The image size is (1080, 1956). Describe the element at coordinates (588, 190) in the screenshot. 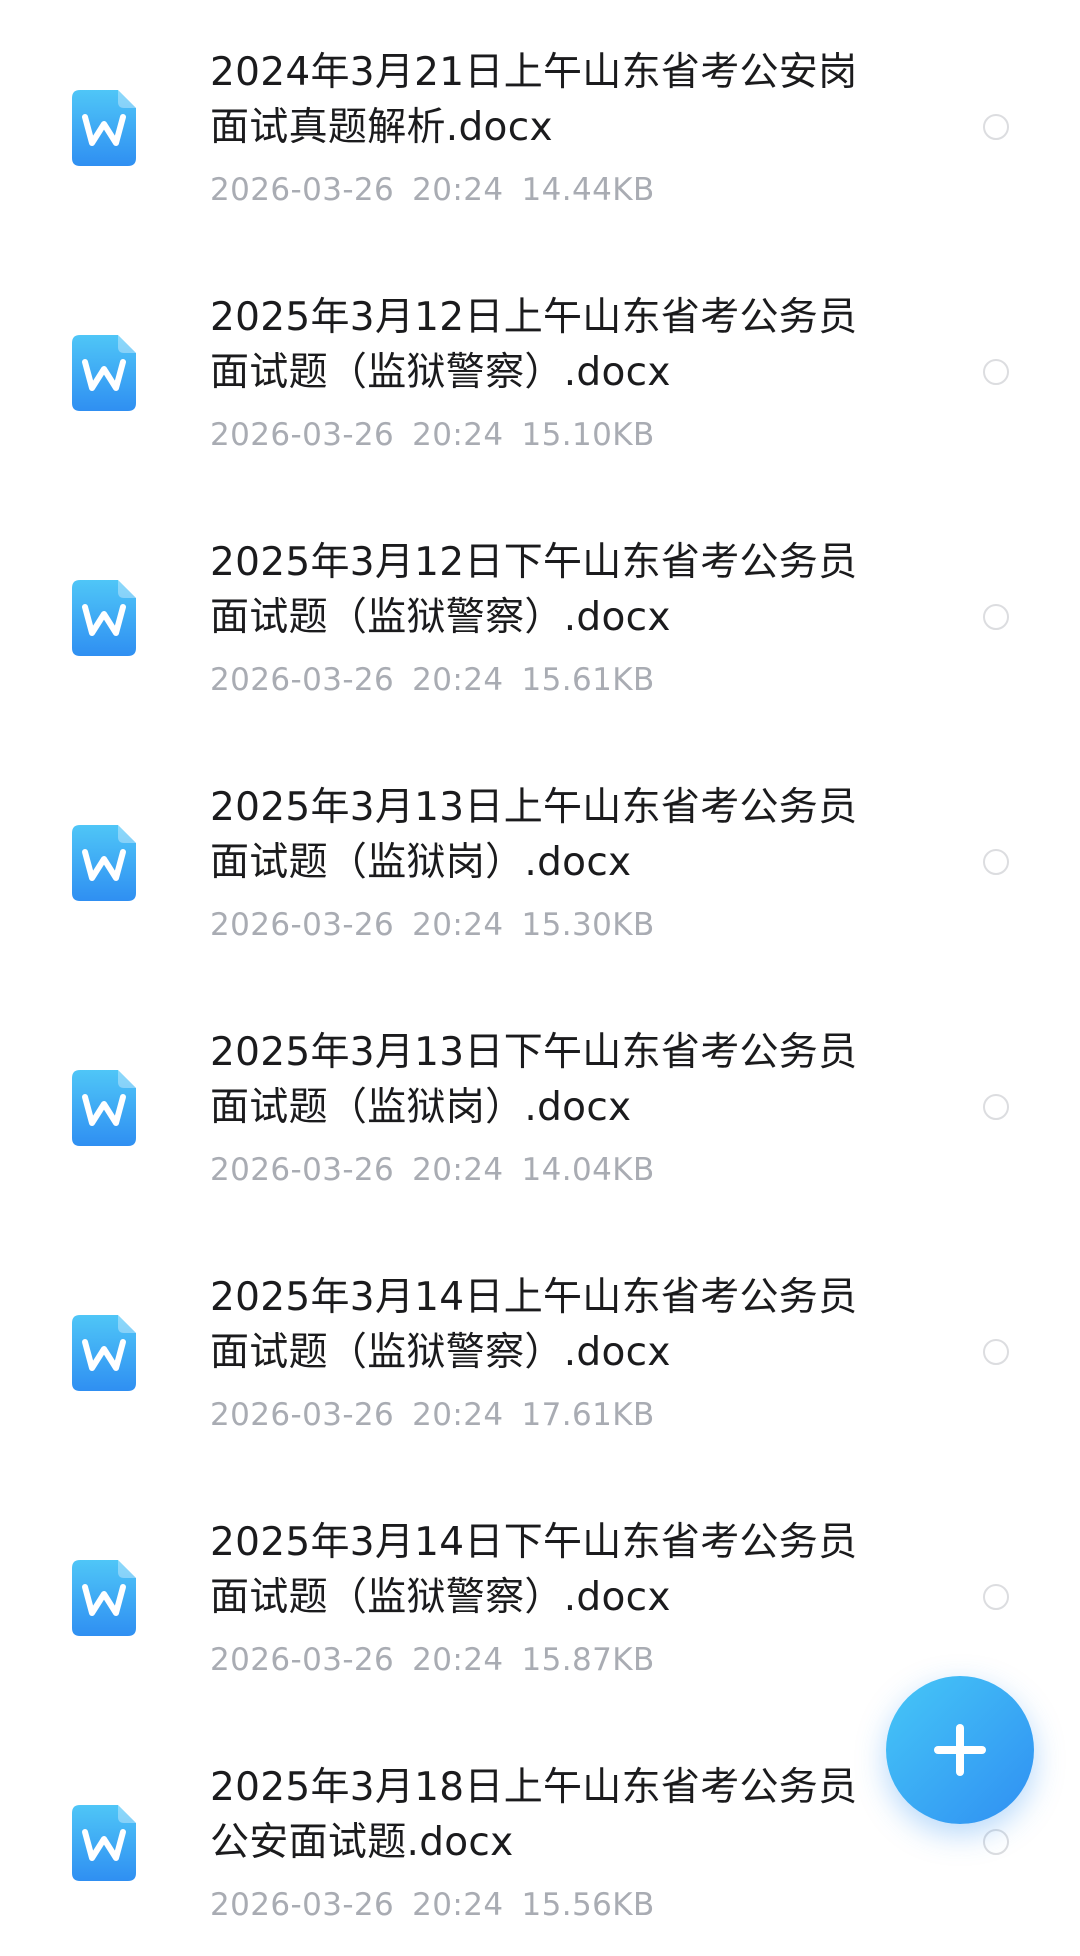

I see `file-size: 14.44KB` at that location.